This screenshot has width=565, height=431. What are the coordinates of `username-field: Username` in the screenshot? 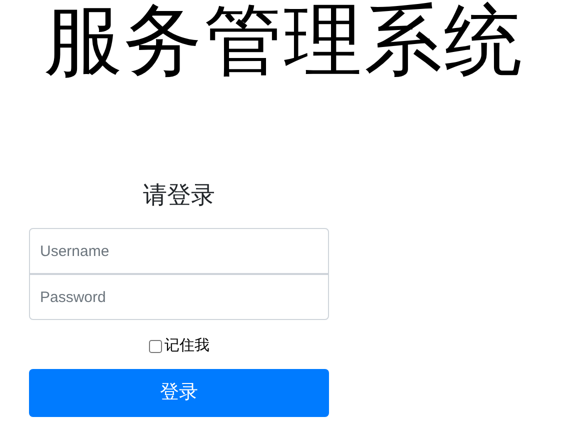 It's located at (179, 251).